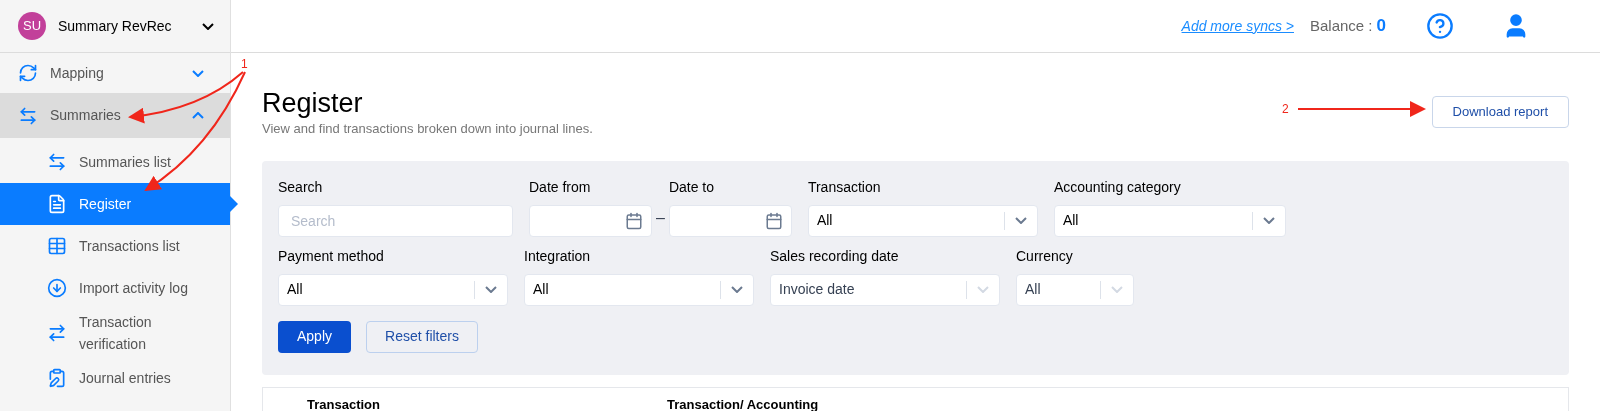  I want to click on column-header: Transaction/ Accounting, so click(743, 403).